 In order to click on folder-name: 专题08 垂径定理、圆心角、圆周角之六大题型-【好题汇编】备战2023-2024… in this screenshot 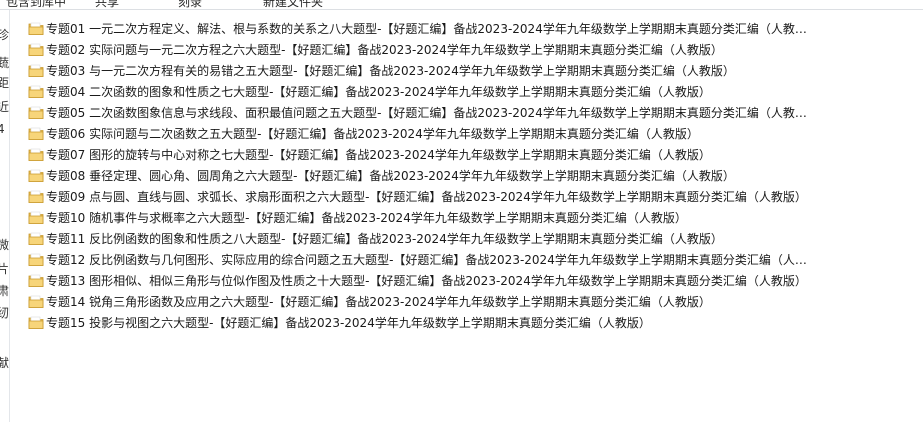, I will do `click(390, 175)`.